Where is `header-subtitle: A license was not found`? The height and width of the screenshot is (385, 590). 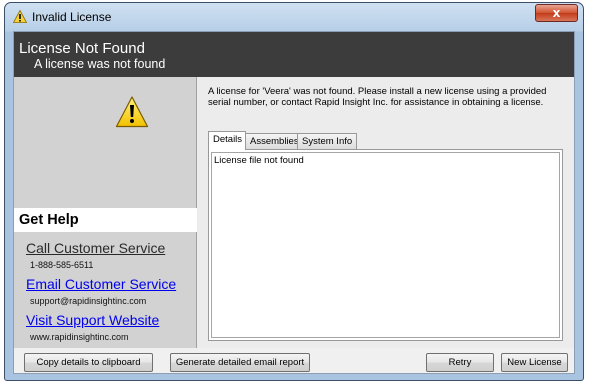 header-subtitle: A license was not found is located at coordinates (100, 64).